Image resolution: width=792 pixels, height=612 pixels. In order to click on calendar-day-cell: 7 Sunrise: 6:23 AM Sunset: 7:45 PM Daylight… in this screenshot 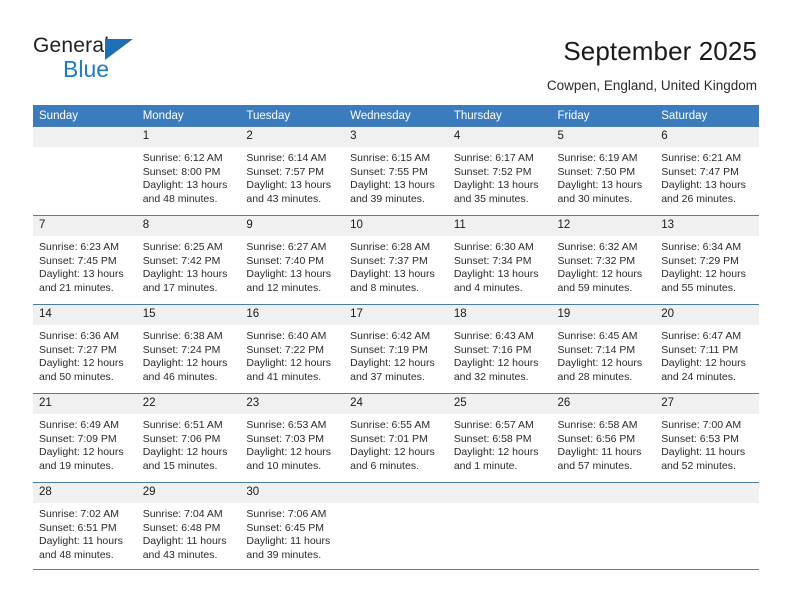, I will do `click(85, 260)`.